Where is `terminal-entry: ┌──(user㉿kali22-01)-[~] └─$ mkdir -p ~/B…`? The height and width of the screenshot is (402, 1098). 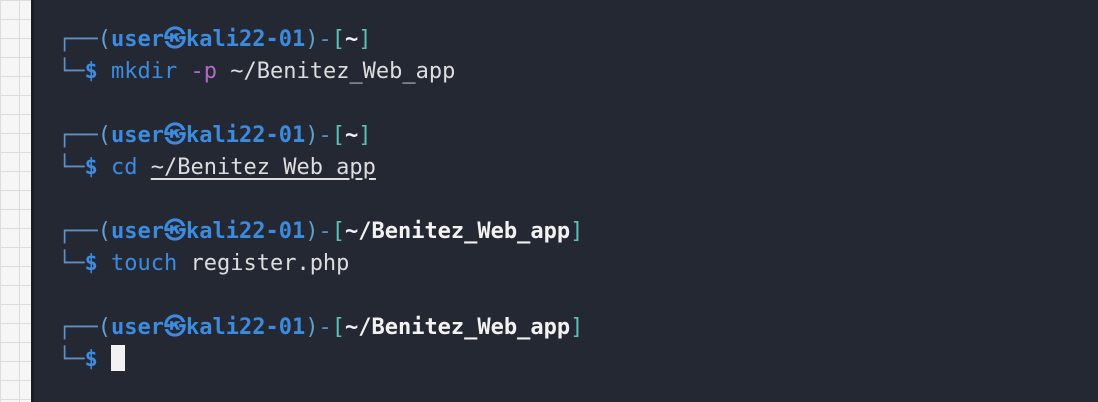 terminal-entry: ┌──(user㉿kali22-01)-[~] └─$ mkdir -p ~/B… is located at coordinates (568, 56).